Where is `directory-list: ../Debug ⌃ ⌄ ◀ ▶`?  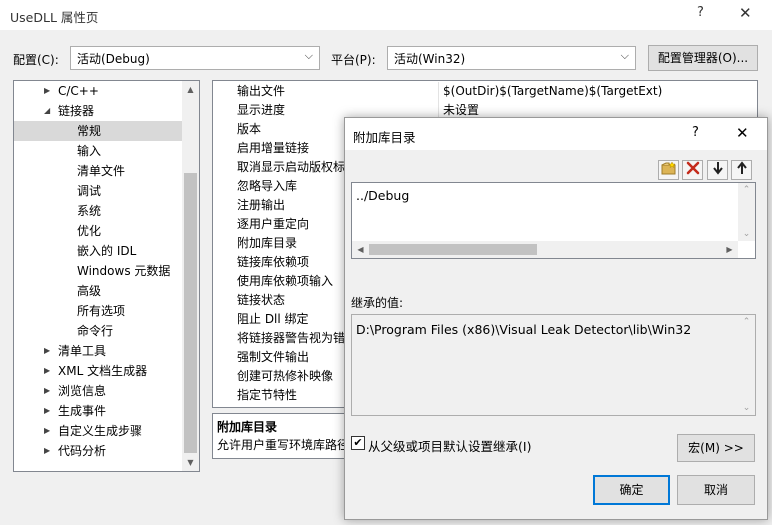 directory-list: ../Debug ⌃ ⌄ ◀ ▶ is located at coordinates (553, 220).